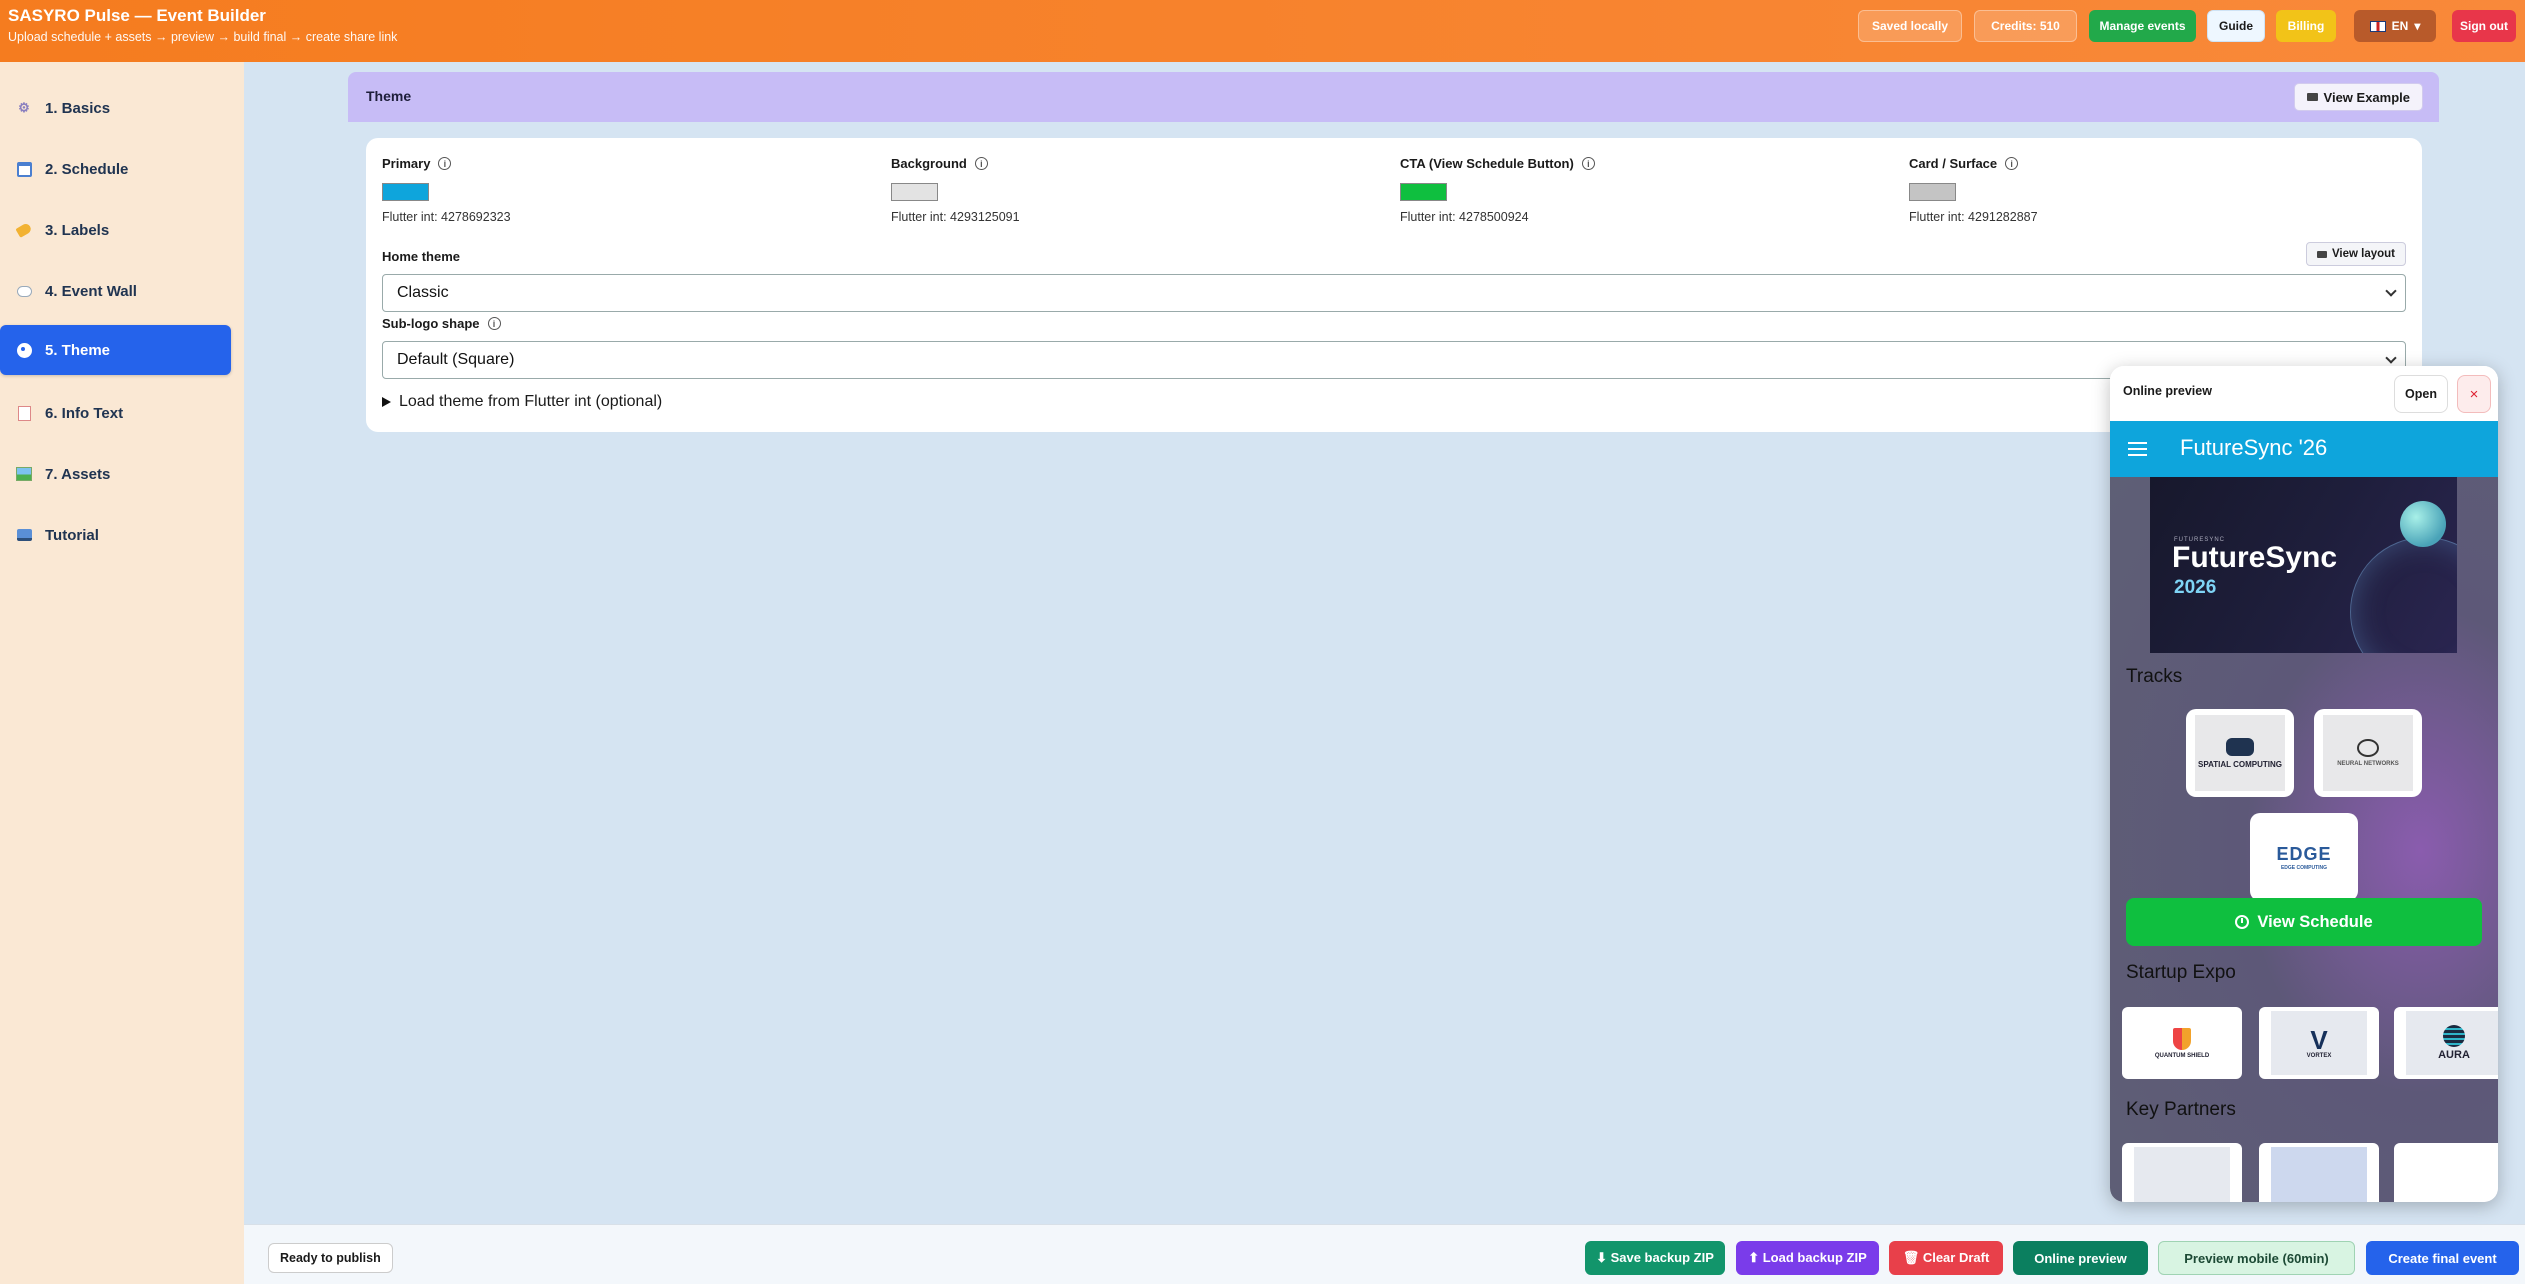 The height and width of the screenshot is (1284, 2525). I want to click on online-preview-button: Online preview, so click(2080, 1258).